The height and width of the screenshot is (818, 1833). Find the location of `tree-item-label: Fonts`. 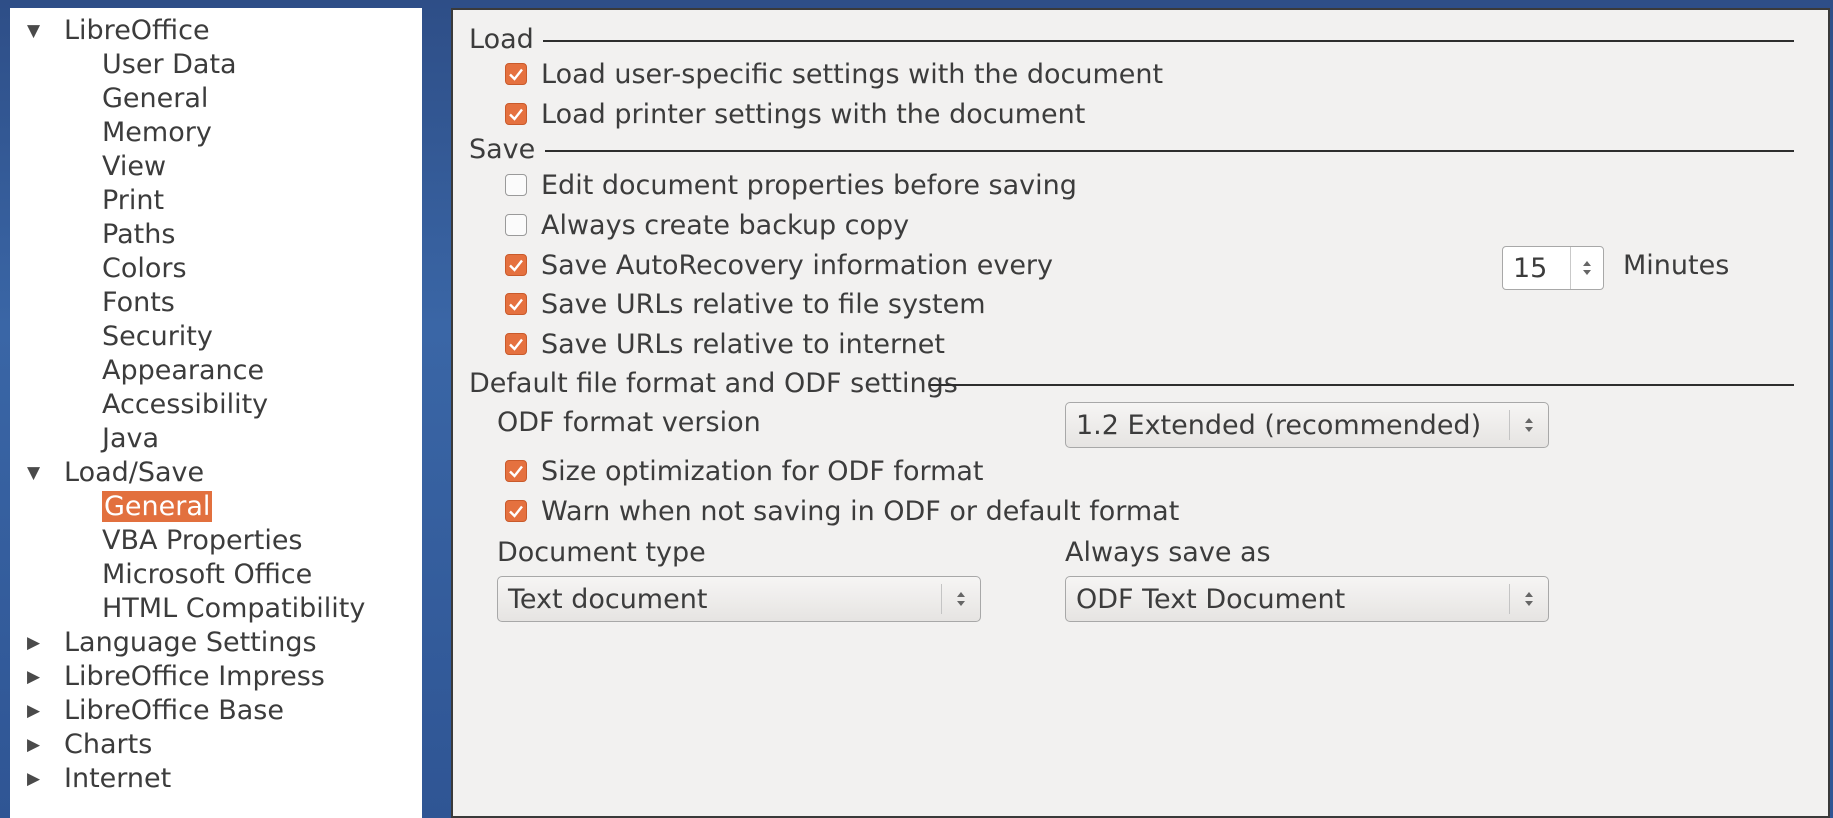

tree-item-label: Fonts is located at coordinates (138, 302).